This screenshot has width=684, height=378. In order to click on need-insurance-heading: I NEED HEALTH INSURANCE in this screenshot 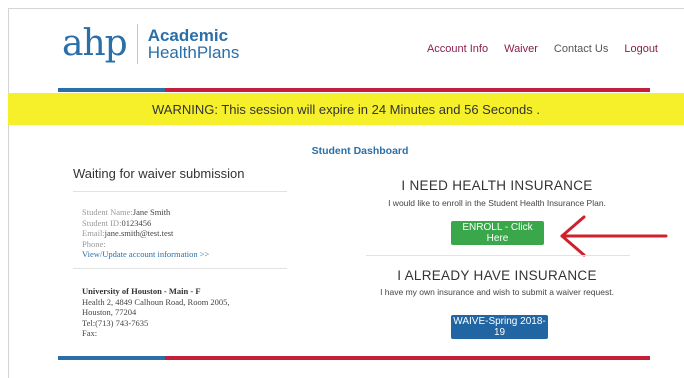, I will do `click(497, 185)`.